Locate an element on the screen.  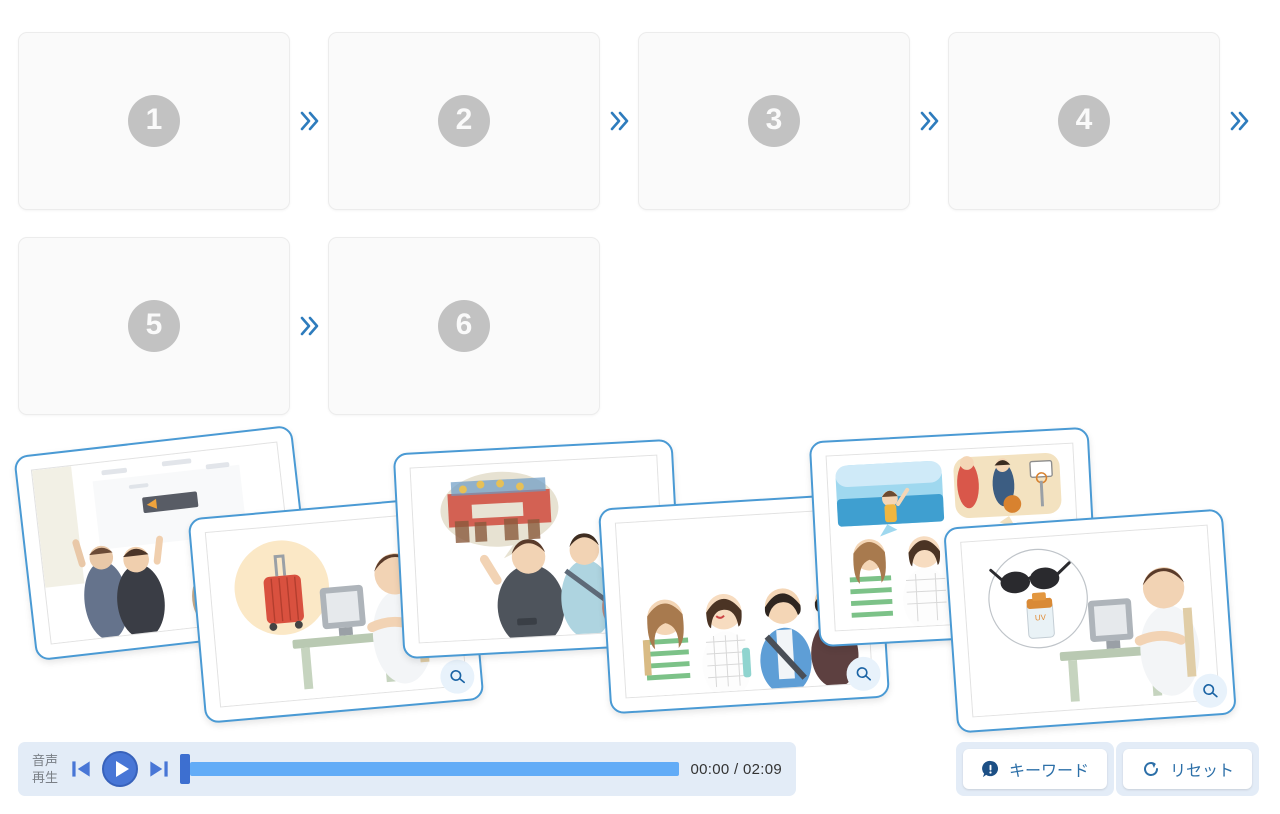
skip-previous-icon is located at coordinates (81, 769).